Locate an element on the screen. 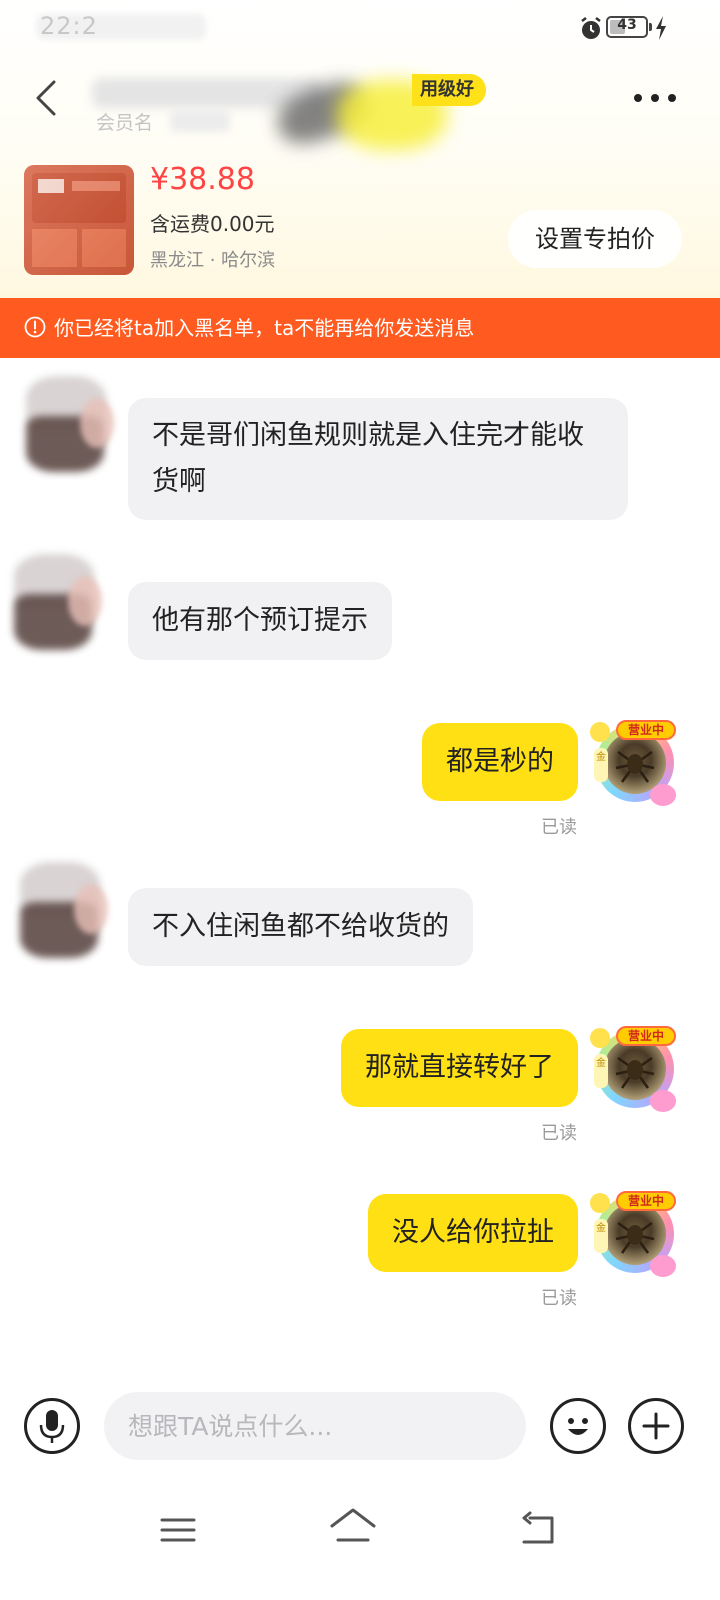  member-redaction is located at coordinates (200, 121).